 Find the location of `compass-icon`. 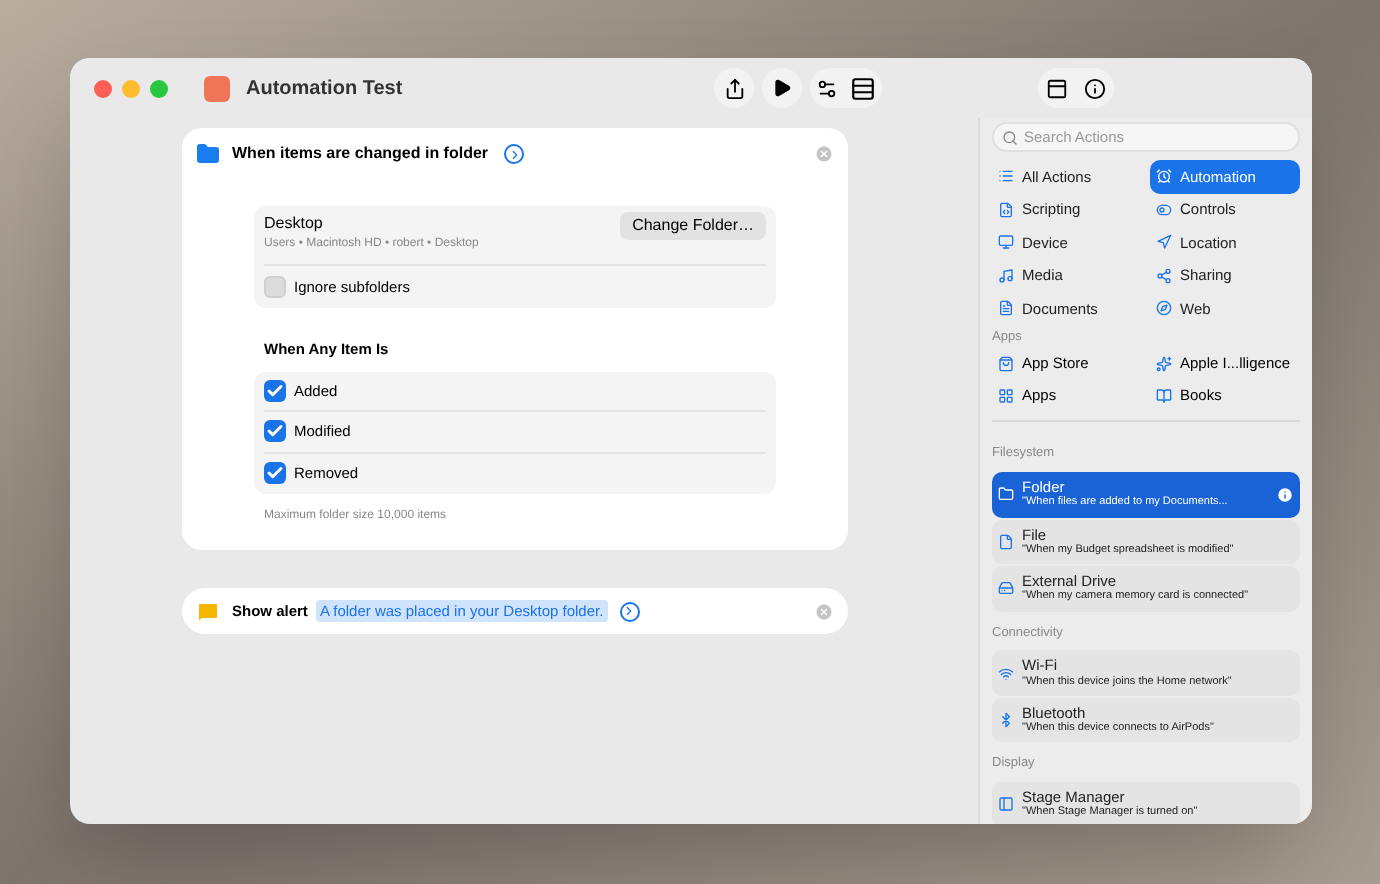

compass-icon is located at coordinates (1164, 308).